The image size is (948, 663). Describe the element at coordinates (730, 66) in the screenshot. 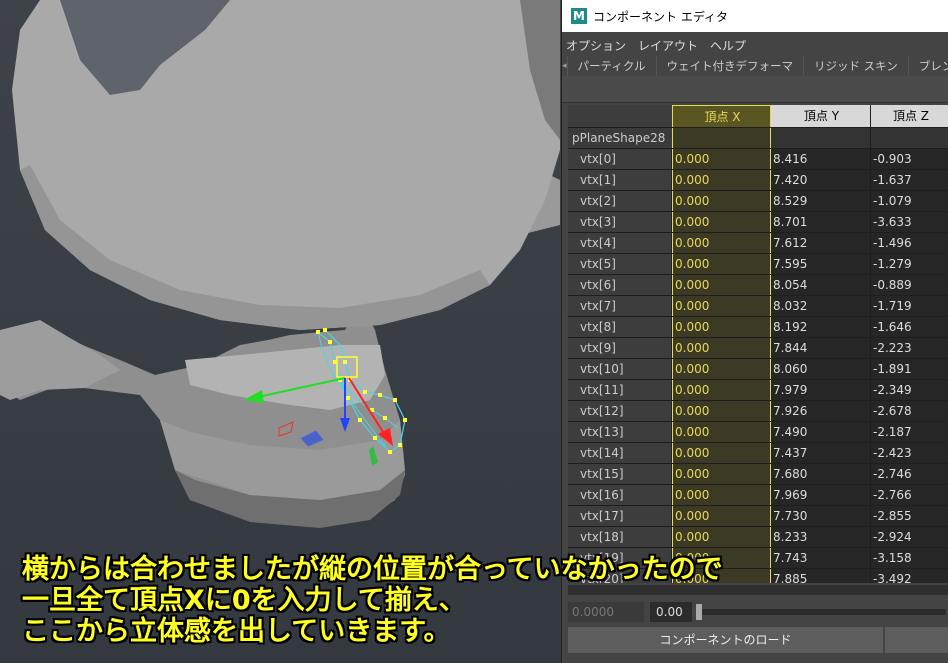

I see `tab-weighted-deformers: ウェイト付きデフォーマ` at that location.